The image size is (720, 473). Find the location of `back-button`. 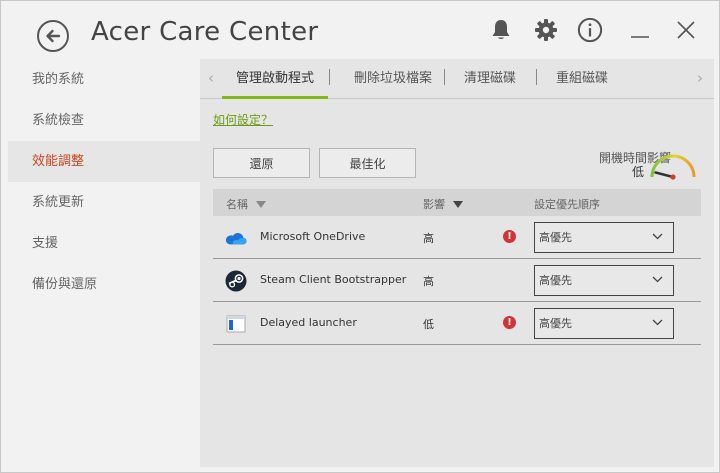

back-button is located at coordinates (53, 36).